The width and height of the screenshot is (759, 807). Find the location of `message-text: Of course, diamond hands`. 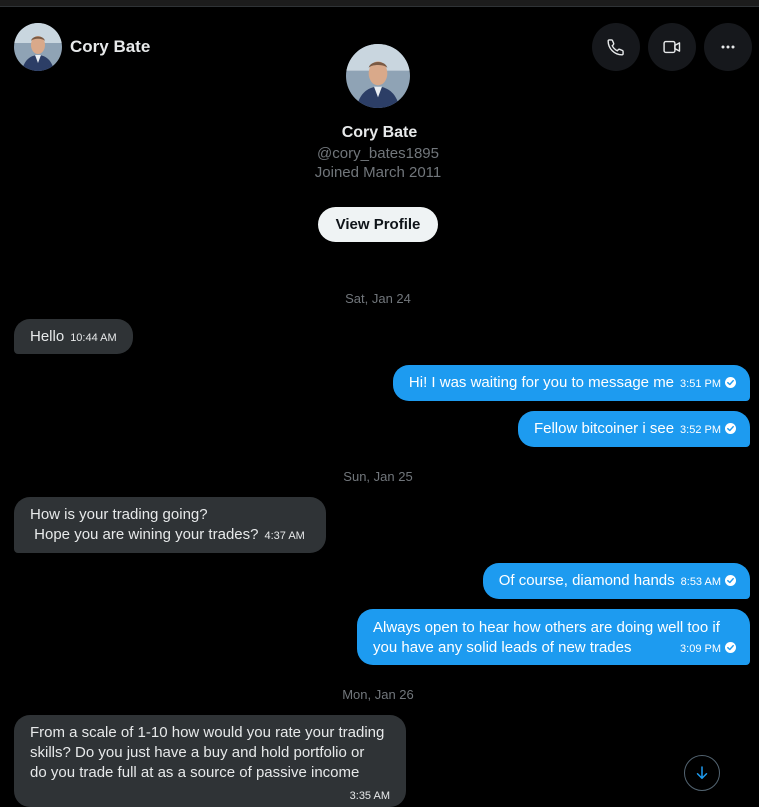

message-text: Of course, diamond hands is located at coordinates (586, 580).